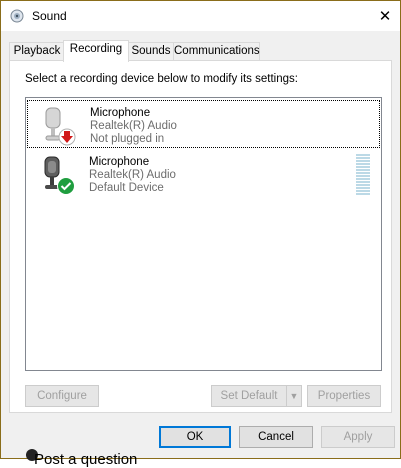  I want to click on ok-button: OK, so click(195, 437).